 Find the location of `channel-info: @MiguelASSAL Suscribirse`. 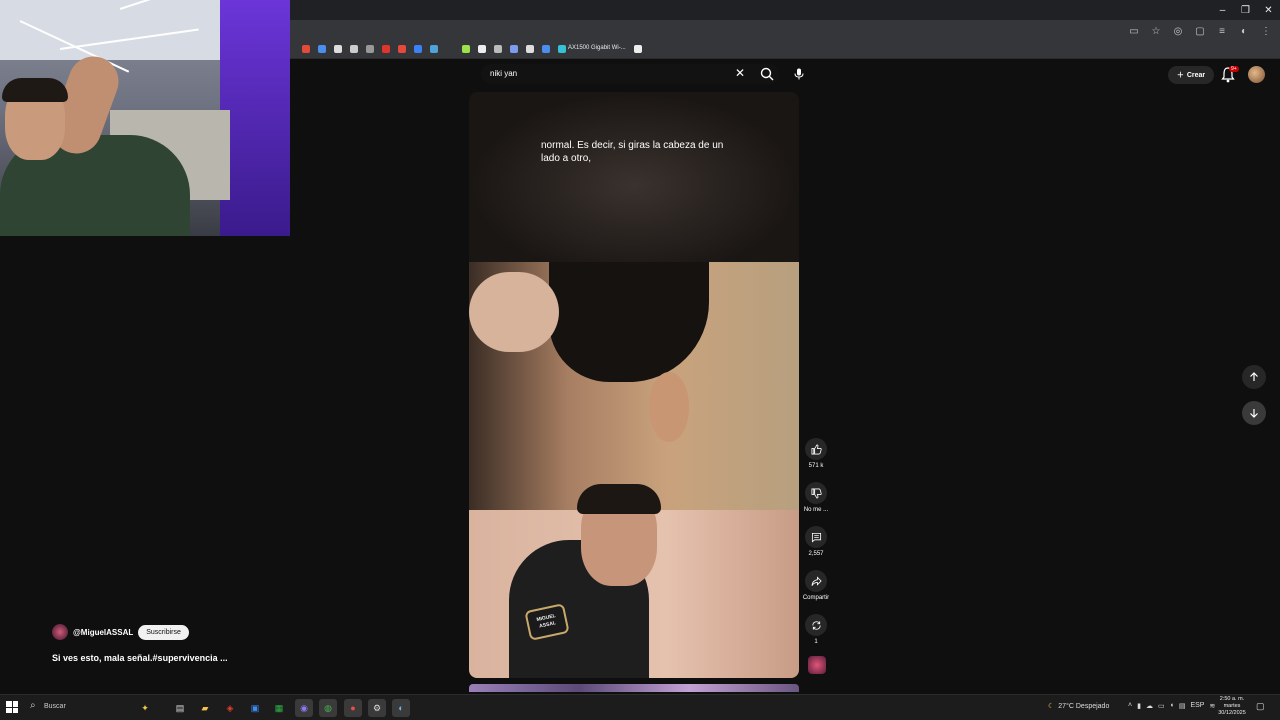

channel-info: @MiguelASSAL Suscribirse is located at coordinates (120, 632).